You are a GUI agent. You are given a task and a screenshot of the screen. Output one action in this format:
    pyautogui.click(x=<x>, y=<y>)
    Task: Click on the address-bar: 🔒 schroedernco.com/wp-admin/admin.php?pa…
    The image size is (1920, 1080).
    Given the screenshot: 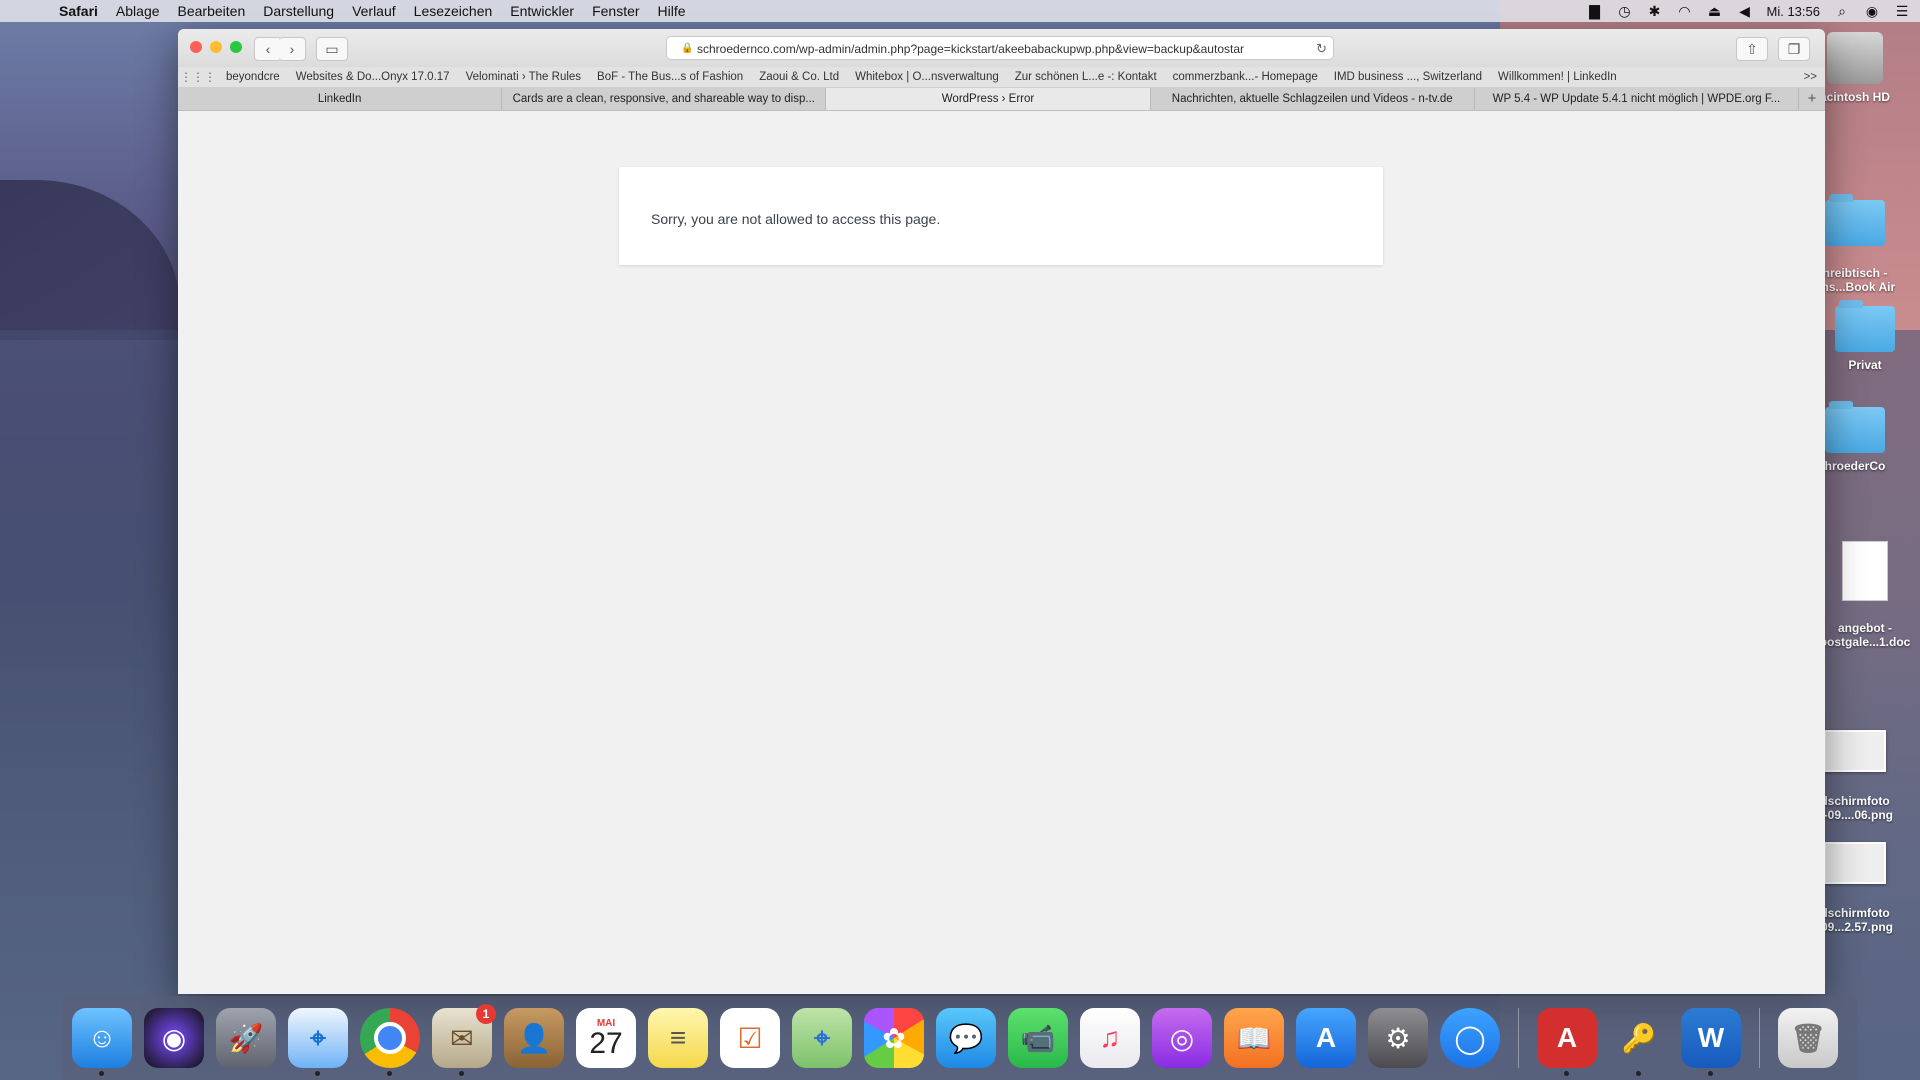 What is the action you would take?
    pyautogui.click(x=1000, y=48)
    